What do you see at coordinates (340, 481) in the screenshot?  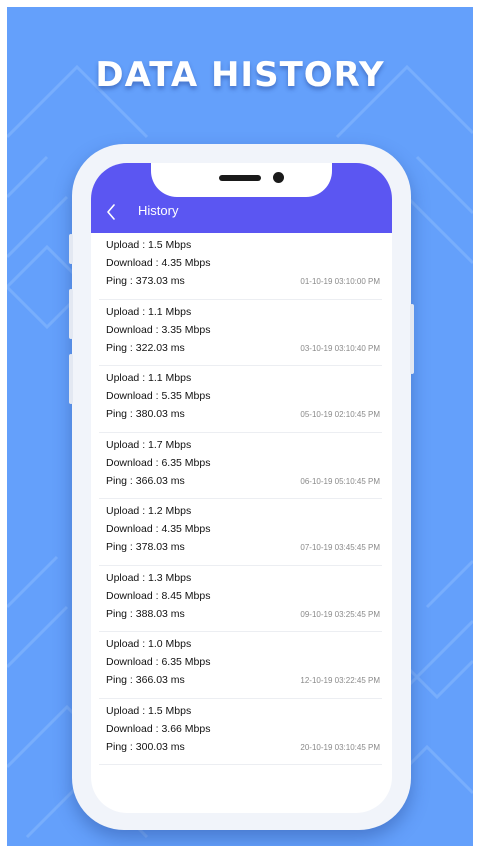 I see `timestamp: 06-10-19 05:10:45 PM` at bounding box center [340, 481].